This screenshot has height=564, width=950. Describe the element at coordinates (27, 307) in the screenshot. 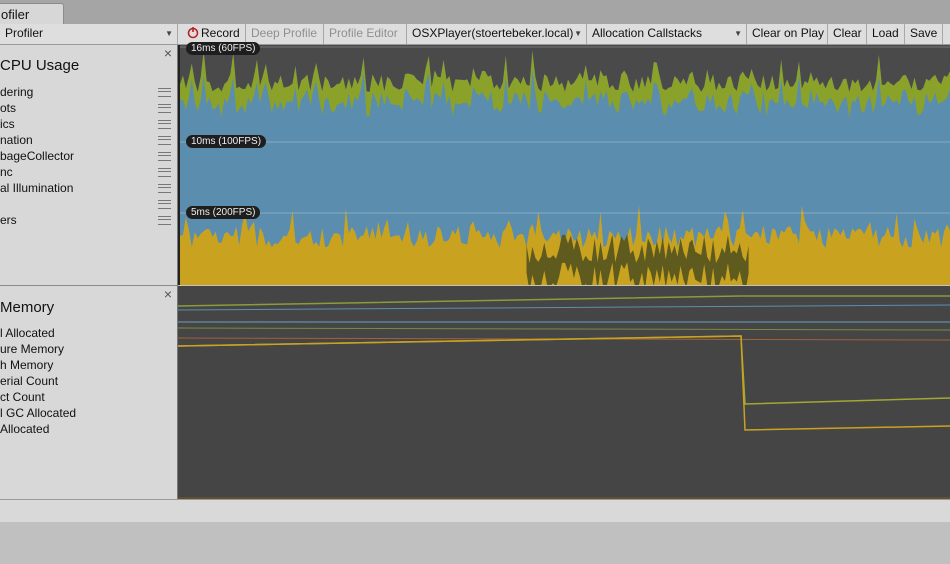

I see `memory-title: Memory` at that location.